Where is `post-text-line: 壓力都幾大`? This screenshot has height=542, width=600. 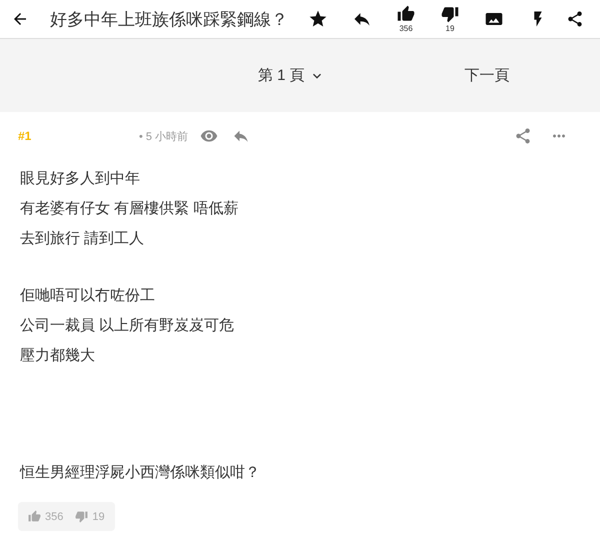 post-text-line: 壓力都幾大 is located at coordinates (58, 356).